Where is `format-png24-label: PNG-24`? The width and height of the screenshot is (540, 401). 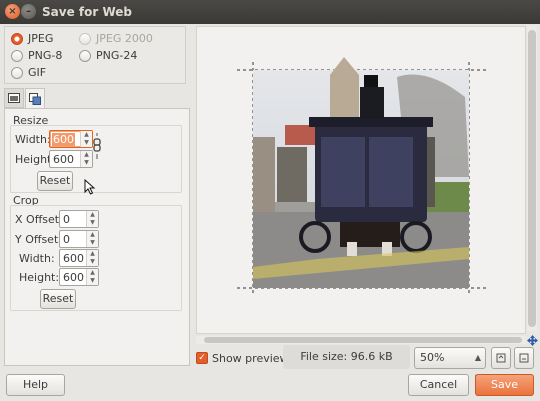 format-png24-label: PNG-24 is located at coordinates (117, 55).